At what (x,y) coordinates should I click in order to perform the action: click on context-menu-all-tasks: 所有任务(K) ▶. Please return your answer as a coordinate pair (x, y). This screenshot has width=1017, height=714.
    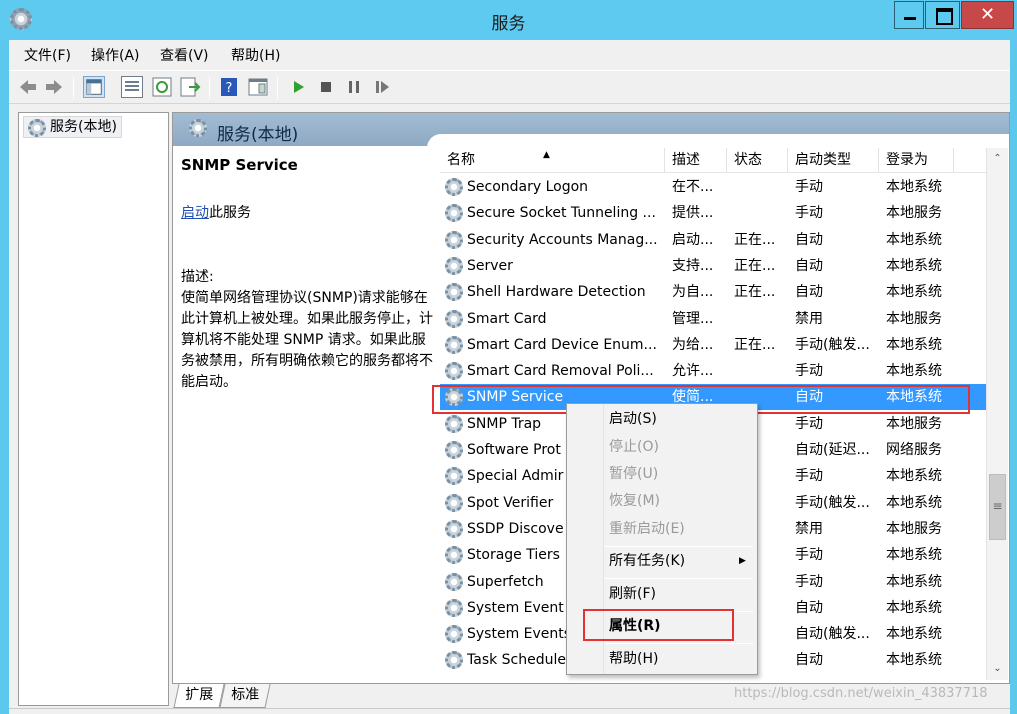
    Looking at the image, I should click on (662, 561).